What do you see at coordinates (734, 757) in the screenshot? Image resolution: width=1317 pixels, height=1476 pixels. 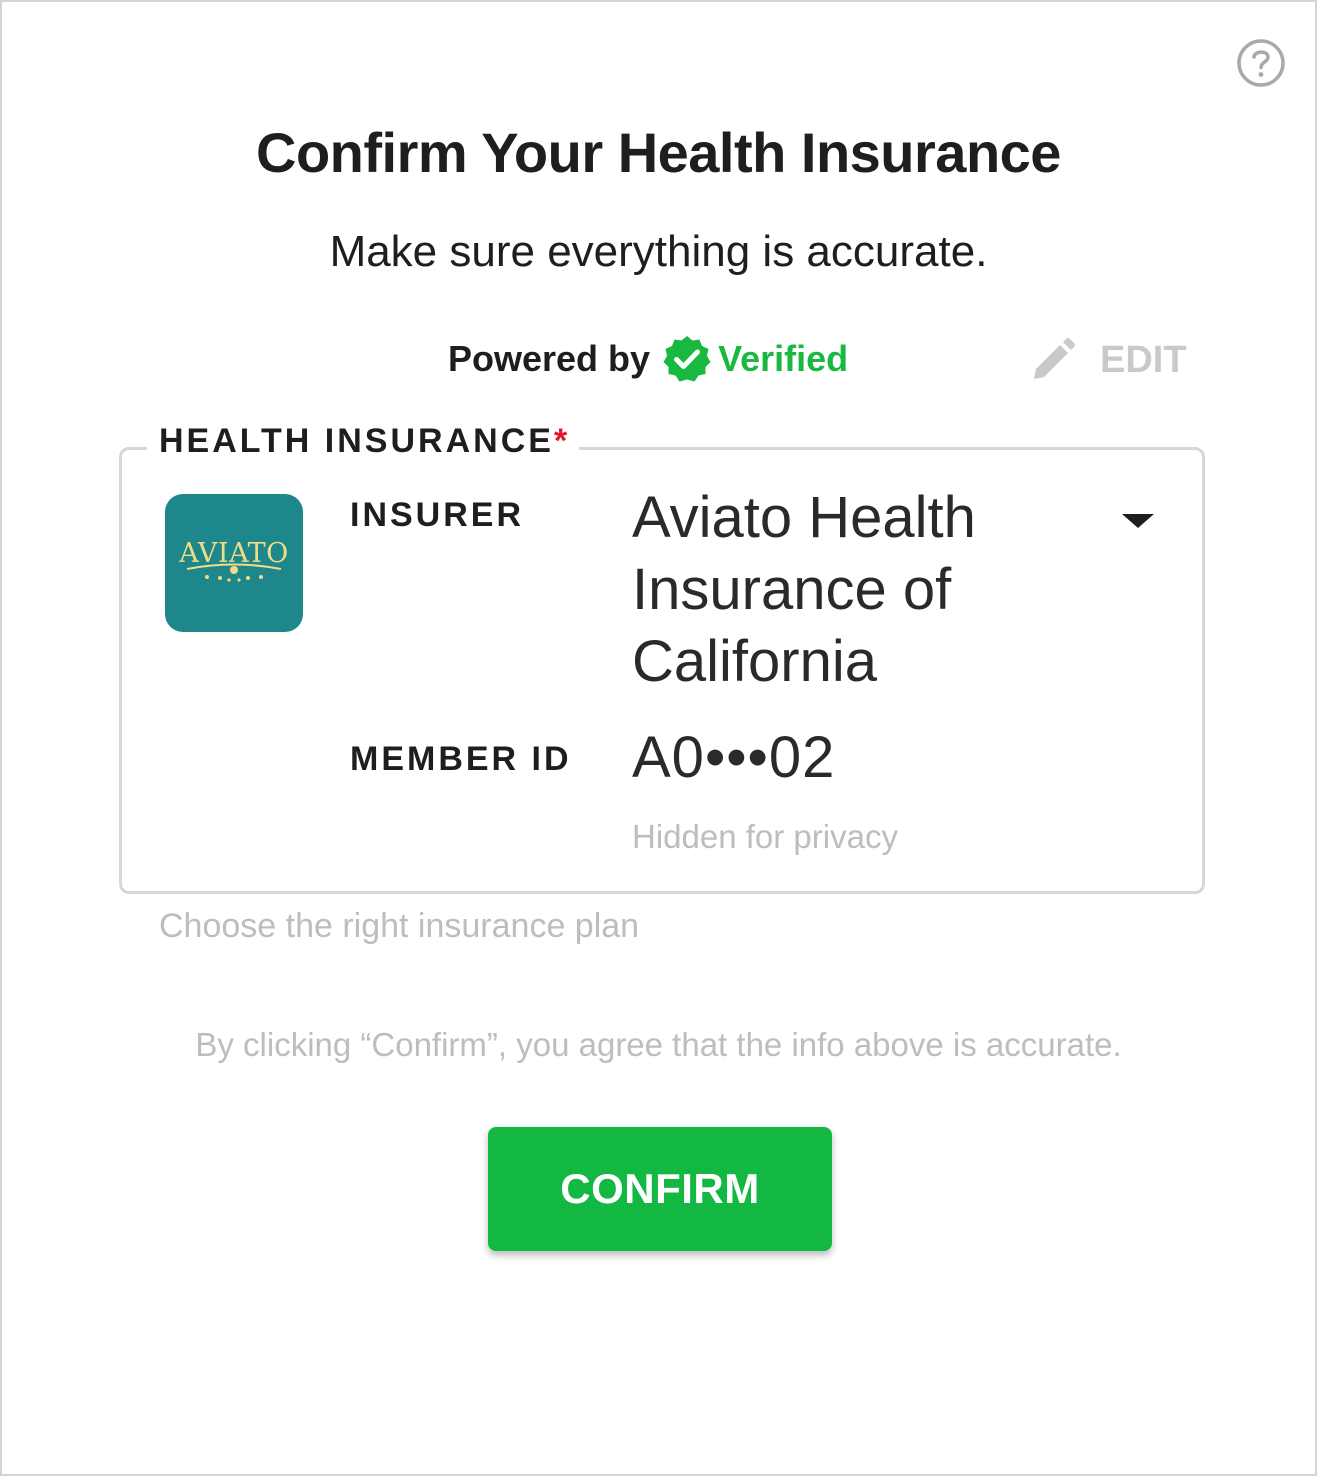 I see `member-id-value: A0•••02` at bounding box center [734, 757].